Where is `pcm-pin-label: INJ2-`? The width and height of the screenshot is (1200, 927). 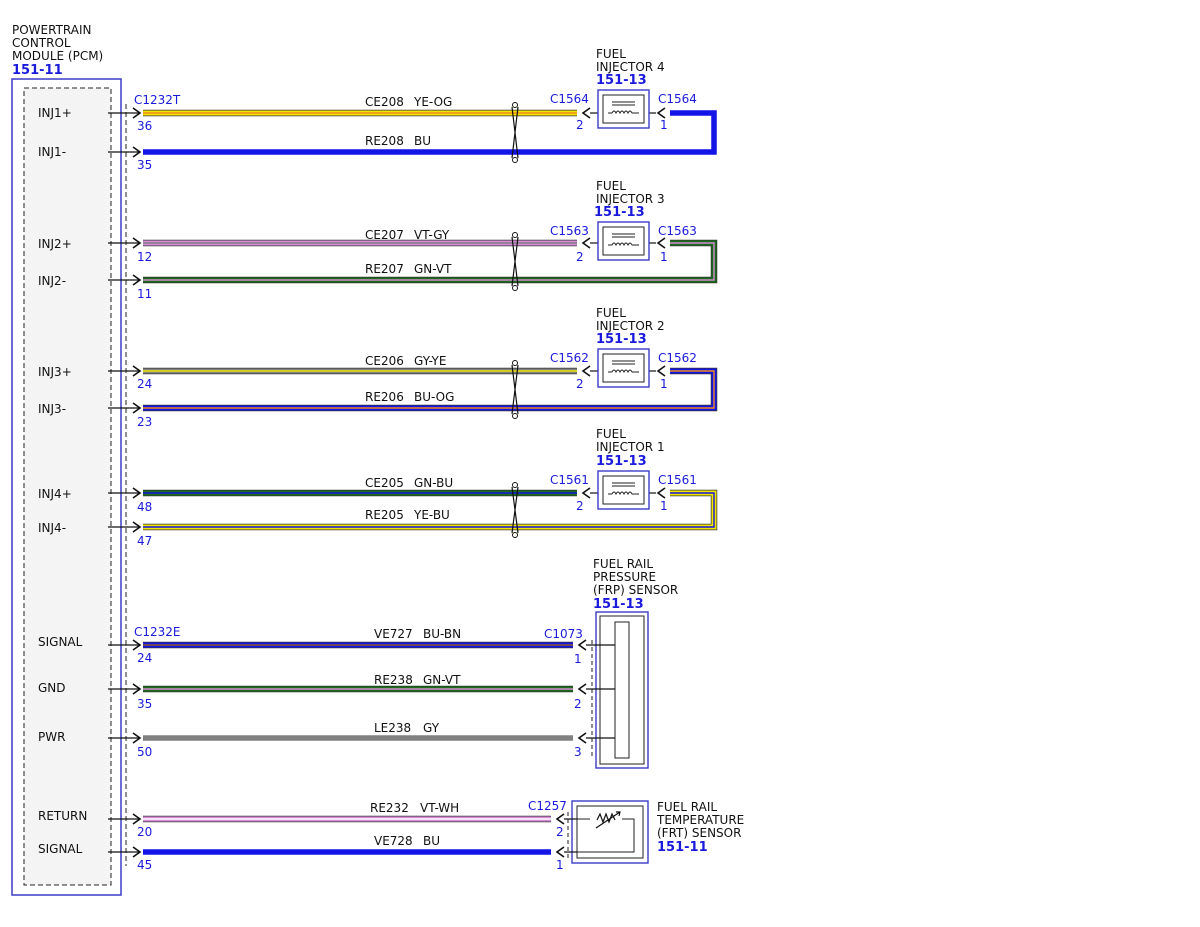 pcm-pin-label: INJ2- is located at coordinates (52, 281).